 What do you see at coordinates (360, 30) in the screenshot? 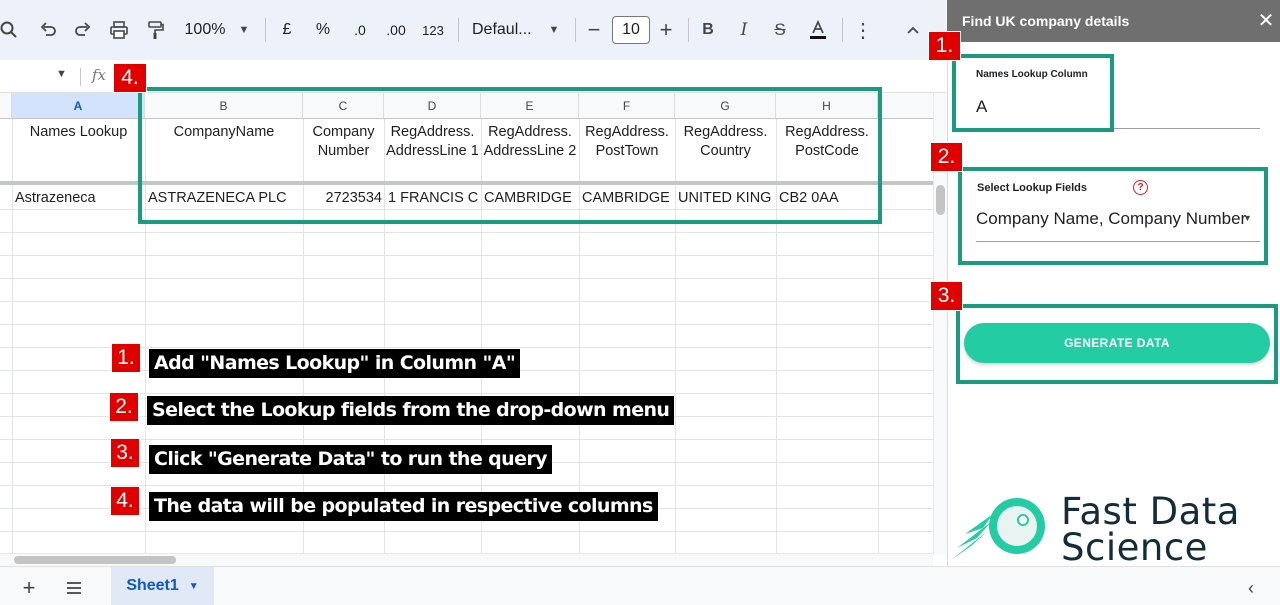
I see `decrease-decimal-button: .0` at bounding box center [360, 30].